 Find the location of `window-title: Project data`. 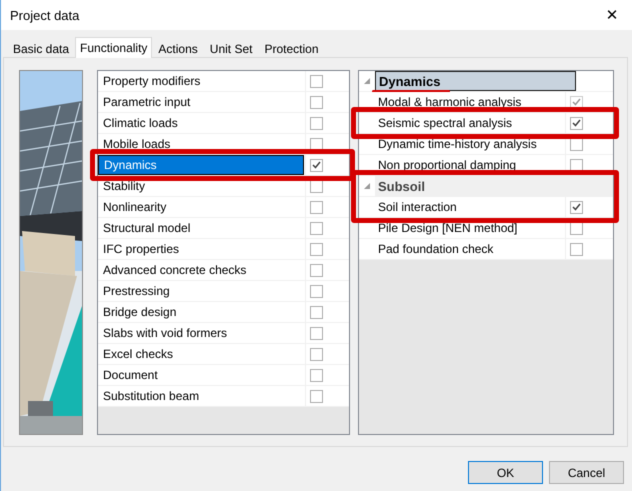

window-title: Project data is located at coordinates (45, 15).